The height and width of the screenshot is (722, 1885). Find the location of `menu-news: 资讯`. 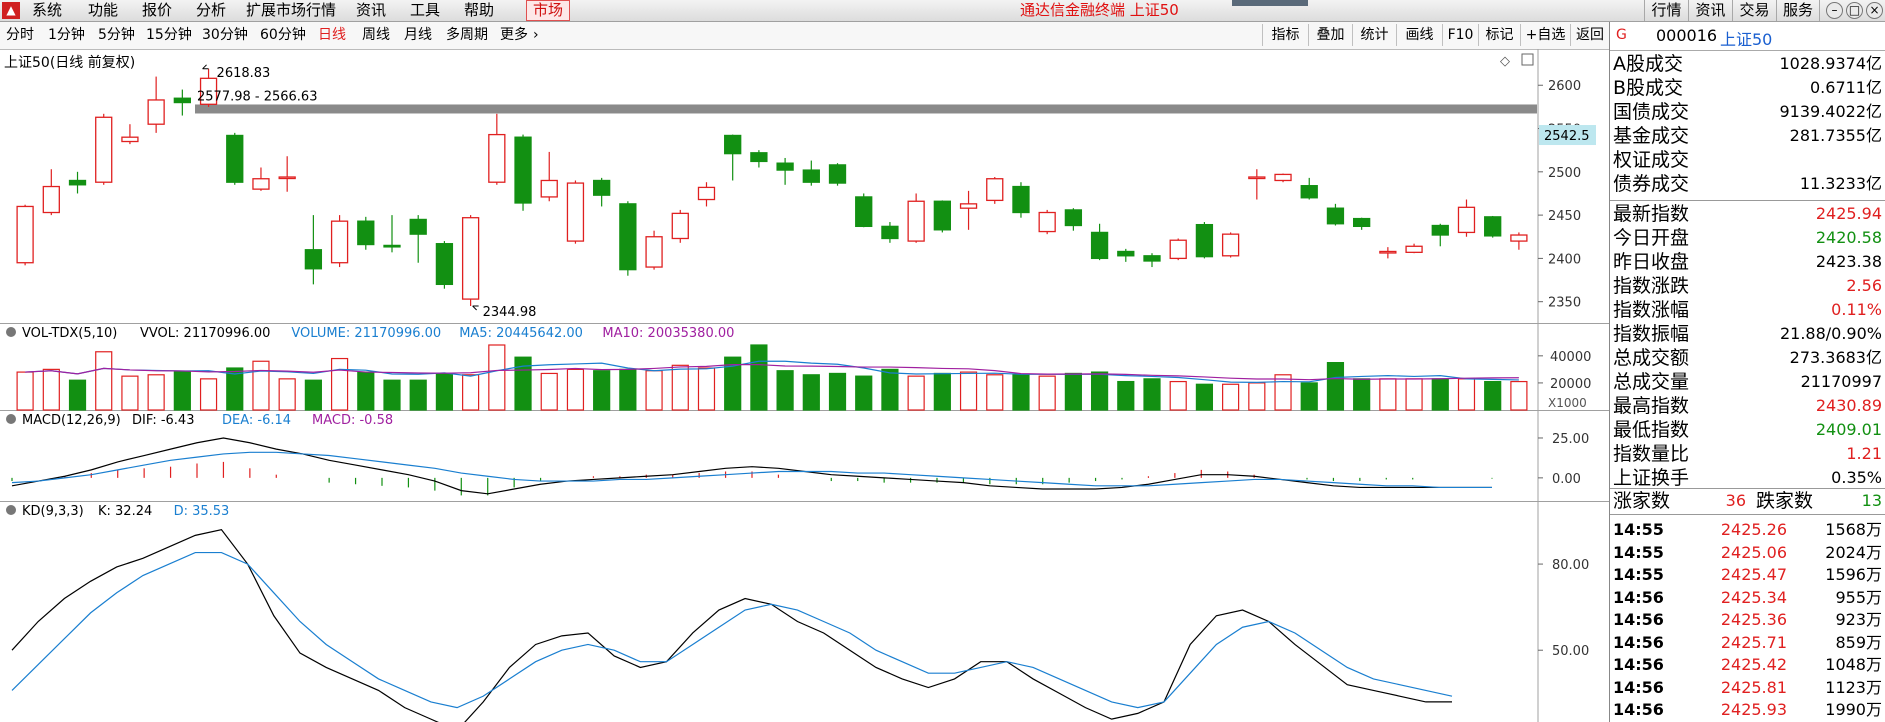

menu-news: 资讯 is located at coordinates (371, 10).